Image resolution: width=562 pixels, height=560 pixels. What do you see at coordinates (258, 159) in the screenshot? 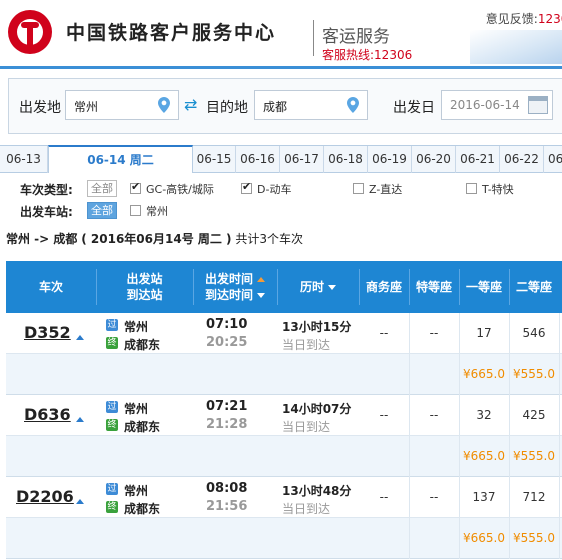
I see `tab-date-0616: 06-16` at bounding box center [258, 159].